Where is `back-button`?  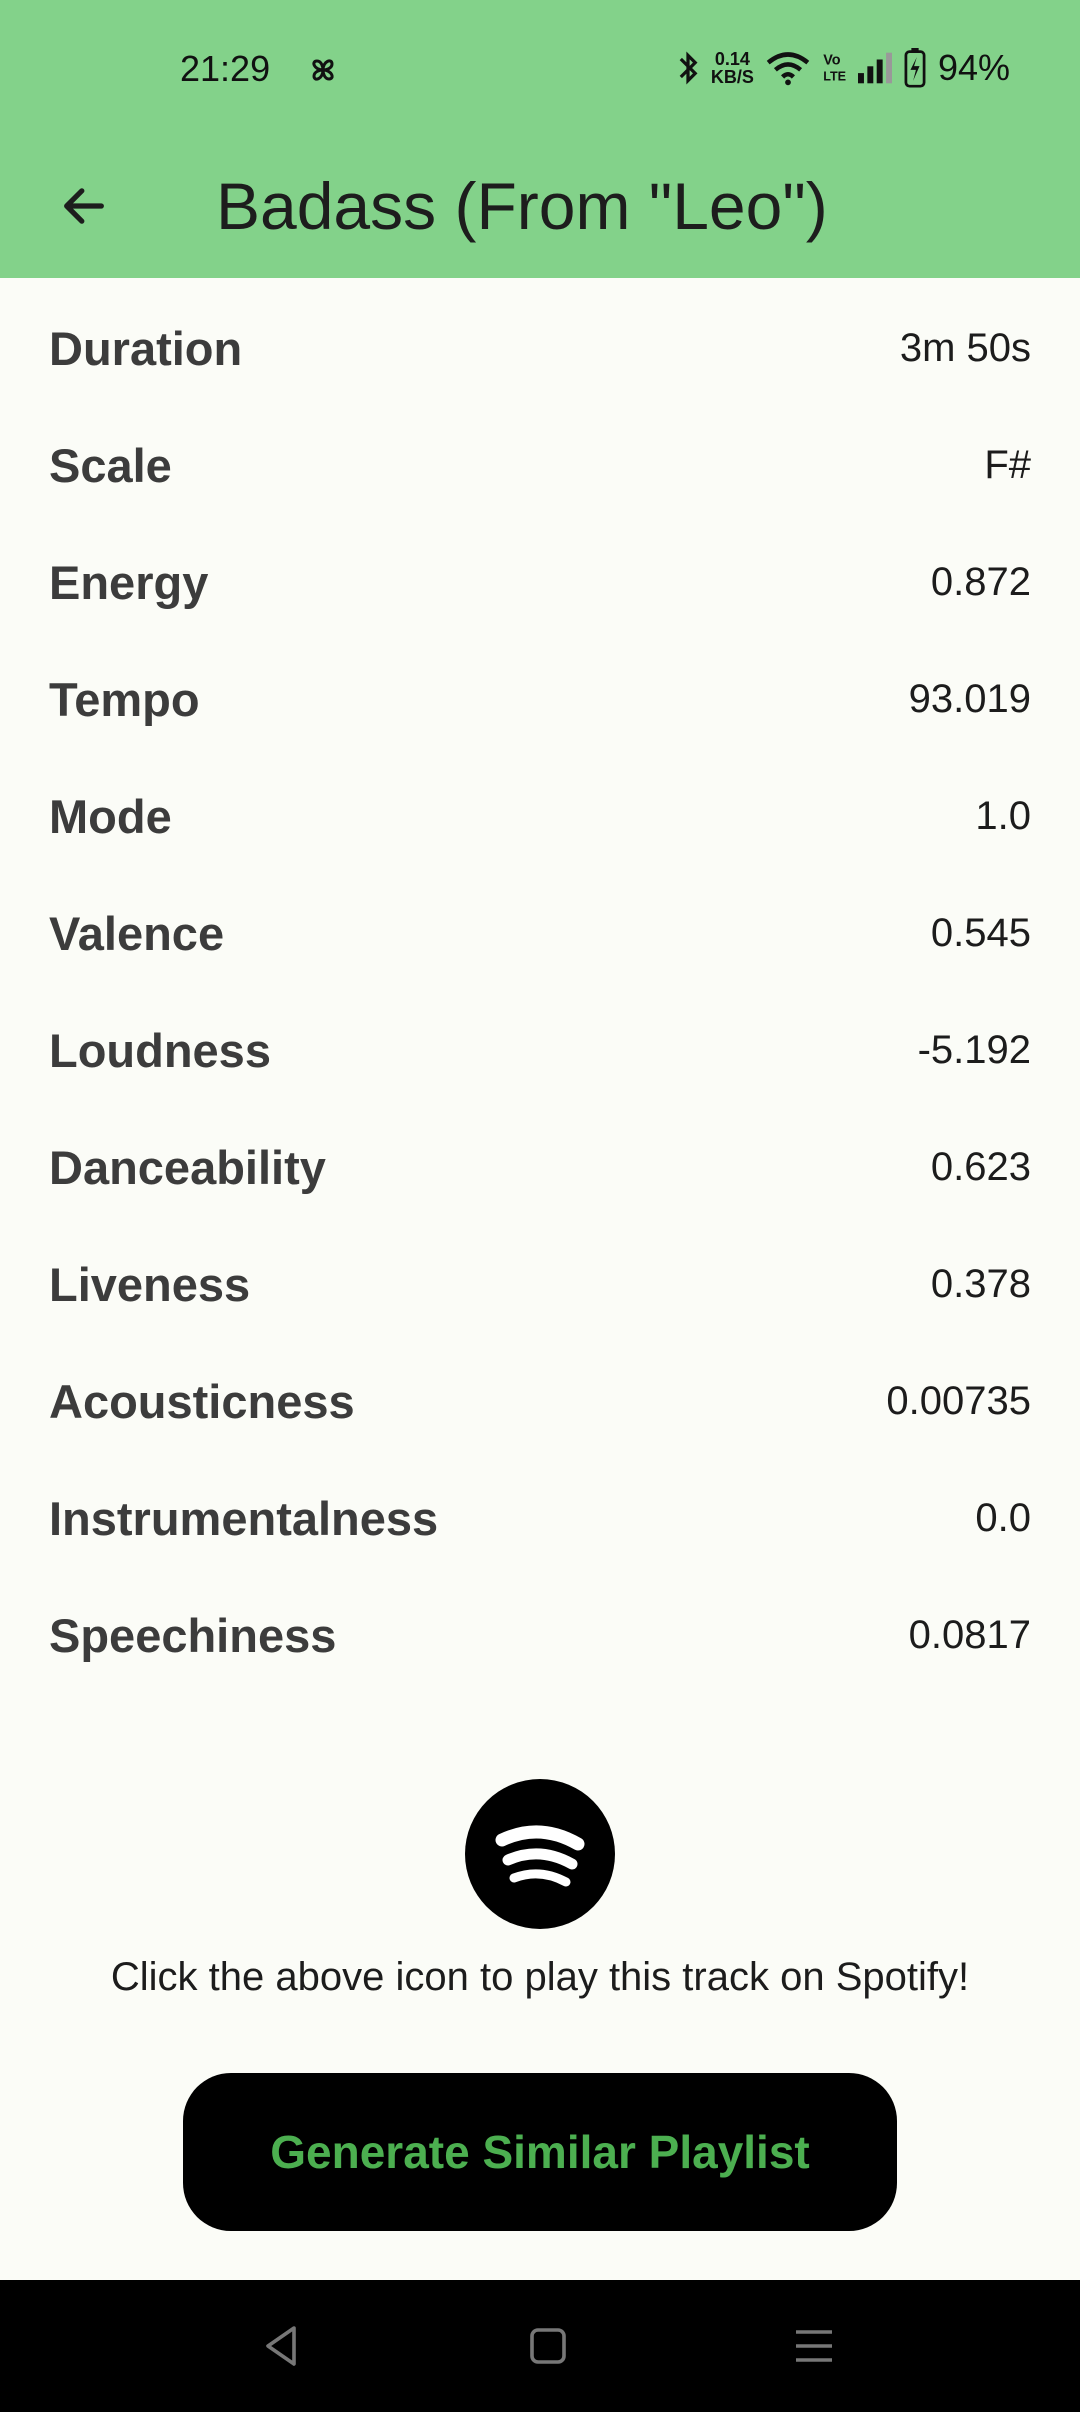
back-button is located at coordinates (84, 206).